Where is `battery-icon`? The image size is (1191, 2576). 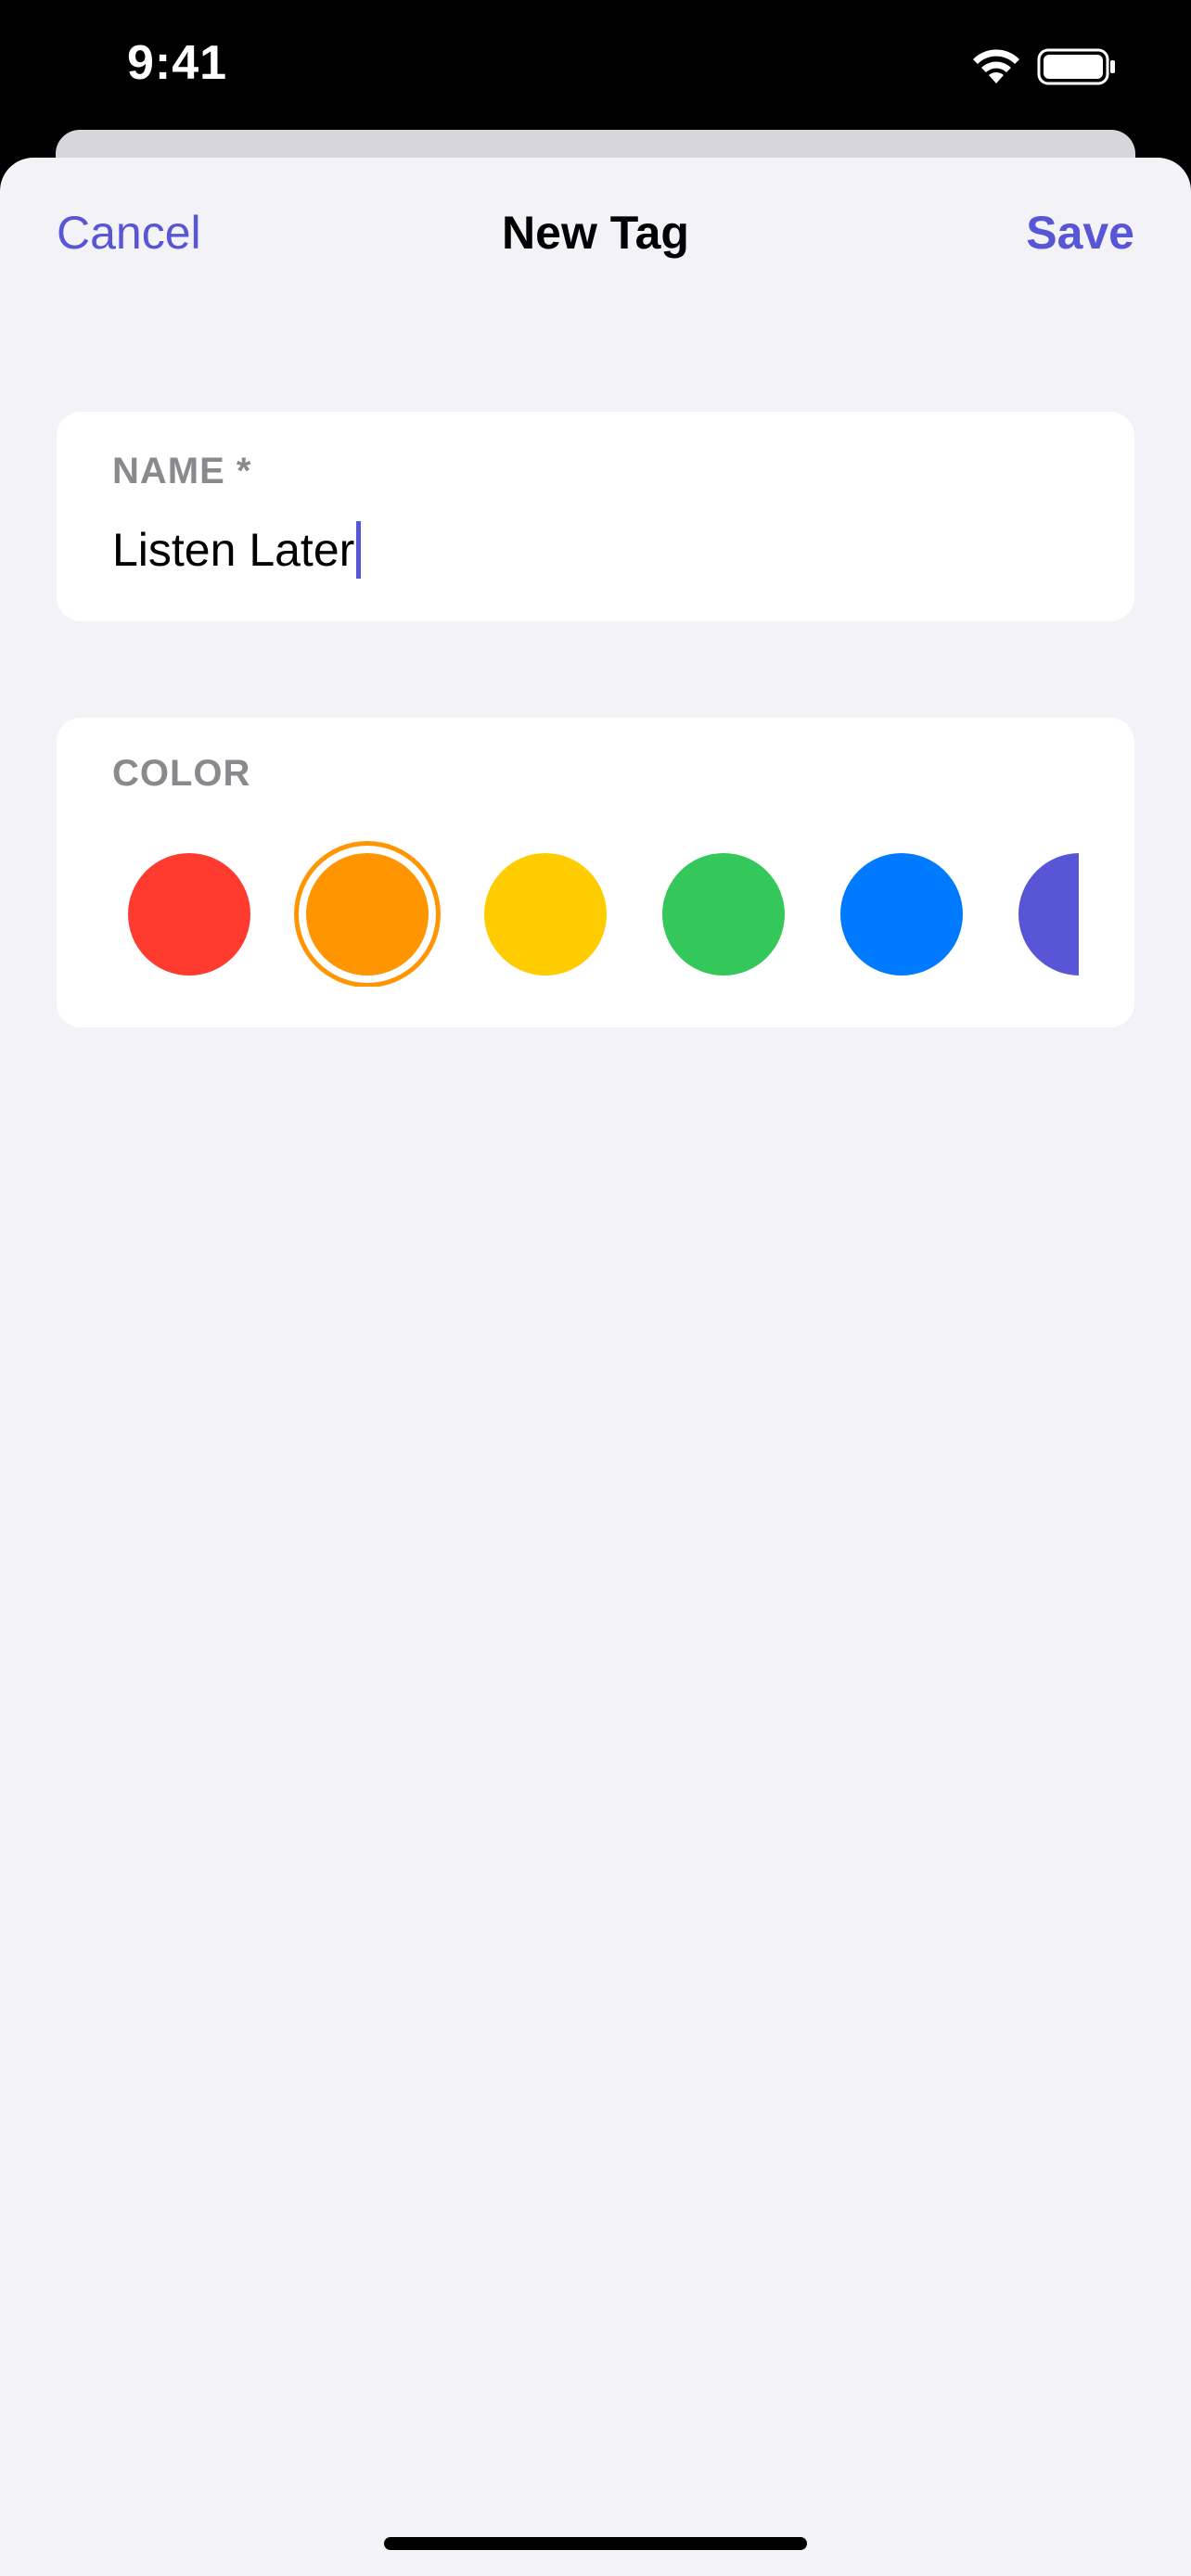 battery-icon is located at coordinates (1076, 66).